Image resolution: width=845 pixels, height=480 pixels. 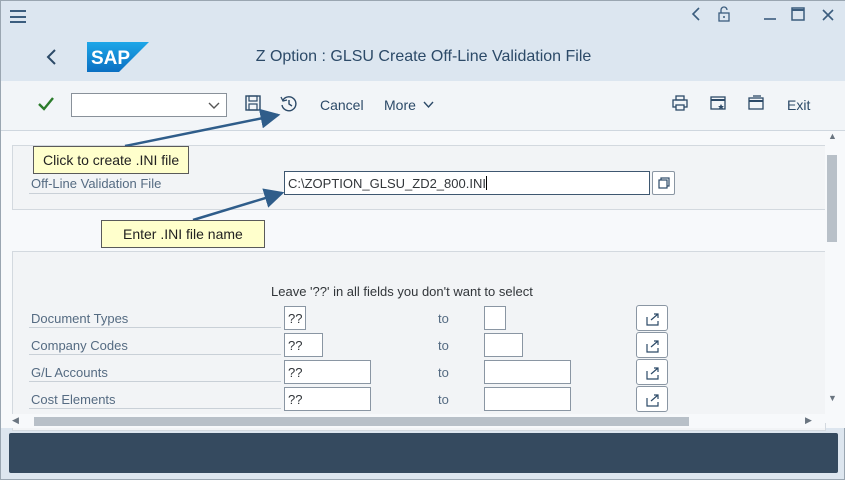 I want to click on arrow-to-file-input, so click(x=238, y=205).